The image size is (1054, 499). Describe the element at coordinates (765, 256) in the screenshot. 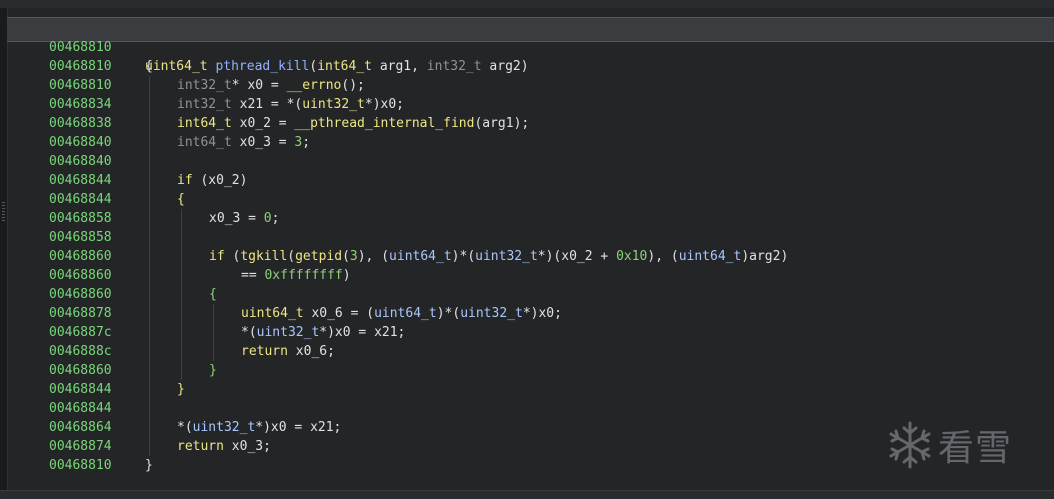

I see `code-token: )arg2)` at that location.